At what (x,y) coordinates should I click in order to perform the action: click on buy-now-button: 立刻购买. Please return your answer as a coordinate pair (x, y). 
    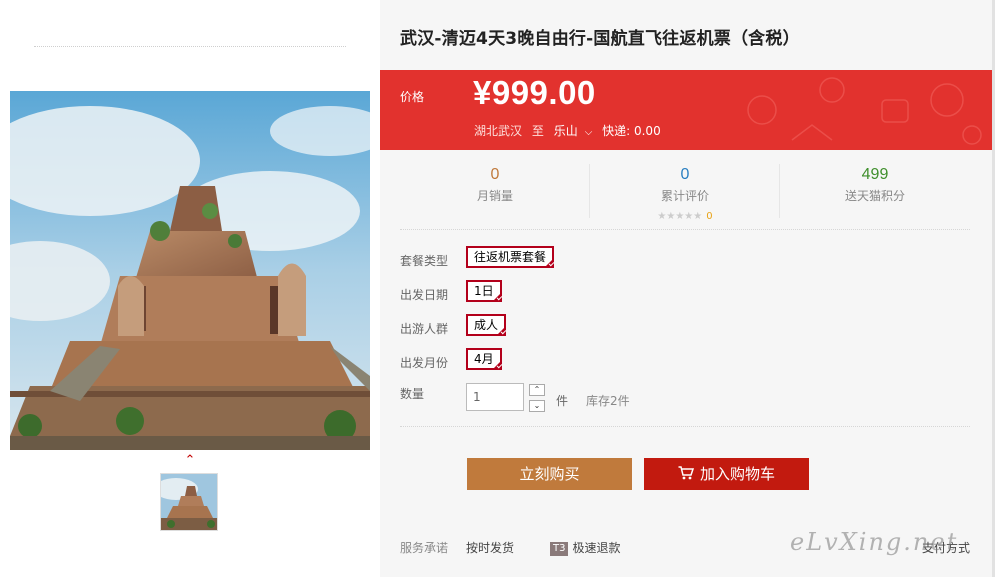
    Looking at the image, I should click on (549, 474).